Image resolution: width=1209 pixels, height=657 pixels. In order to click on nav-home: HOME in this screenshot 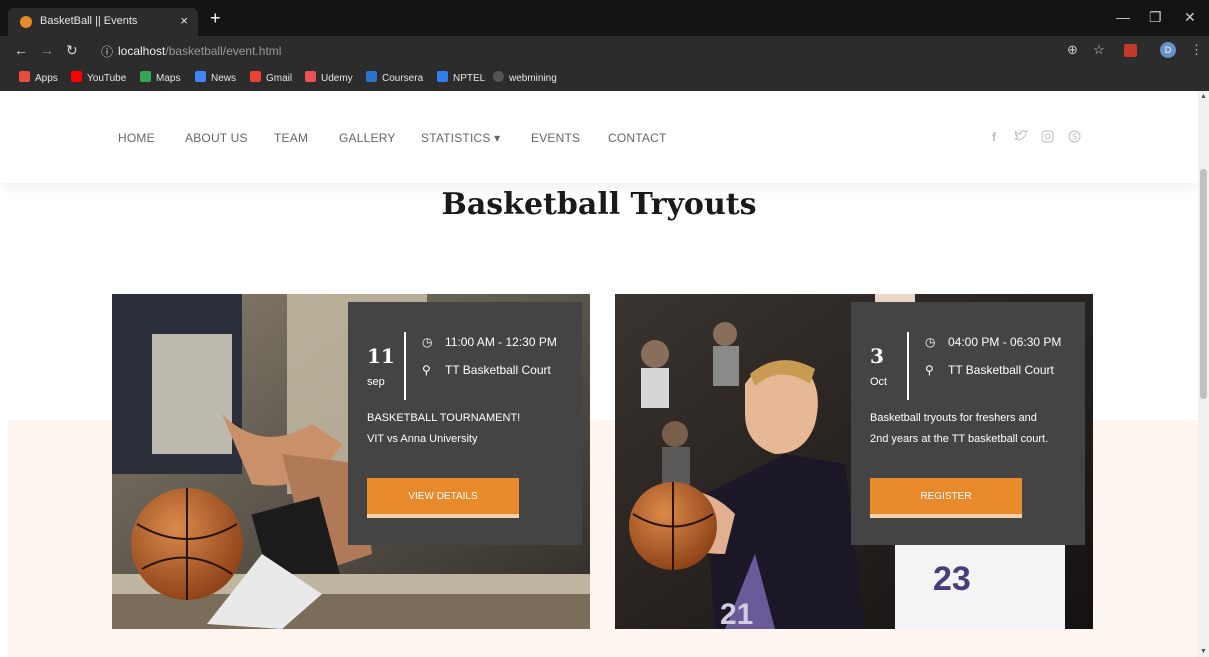, I will do `click(136, 138)`.